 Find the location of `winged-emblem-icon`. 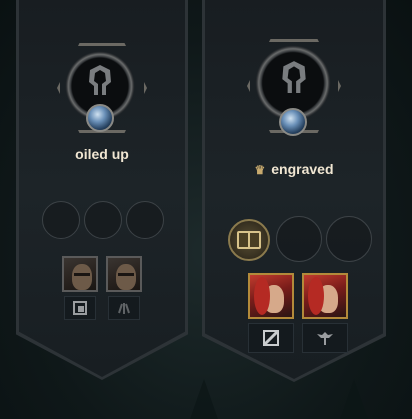

winged-emblem-icon is located at coordinates (325, 338).